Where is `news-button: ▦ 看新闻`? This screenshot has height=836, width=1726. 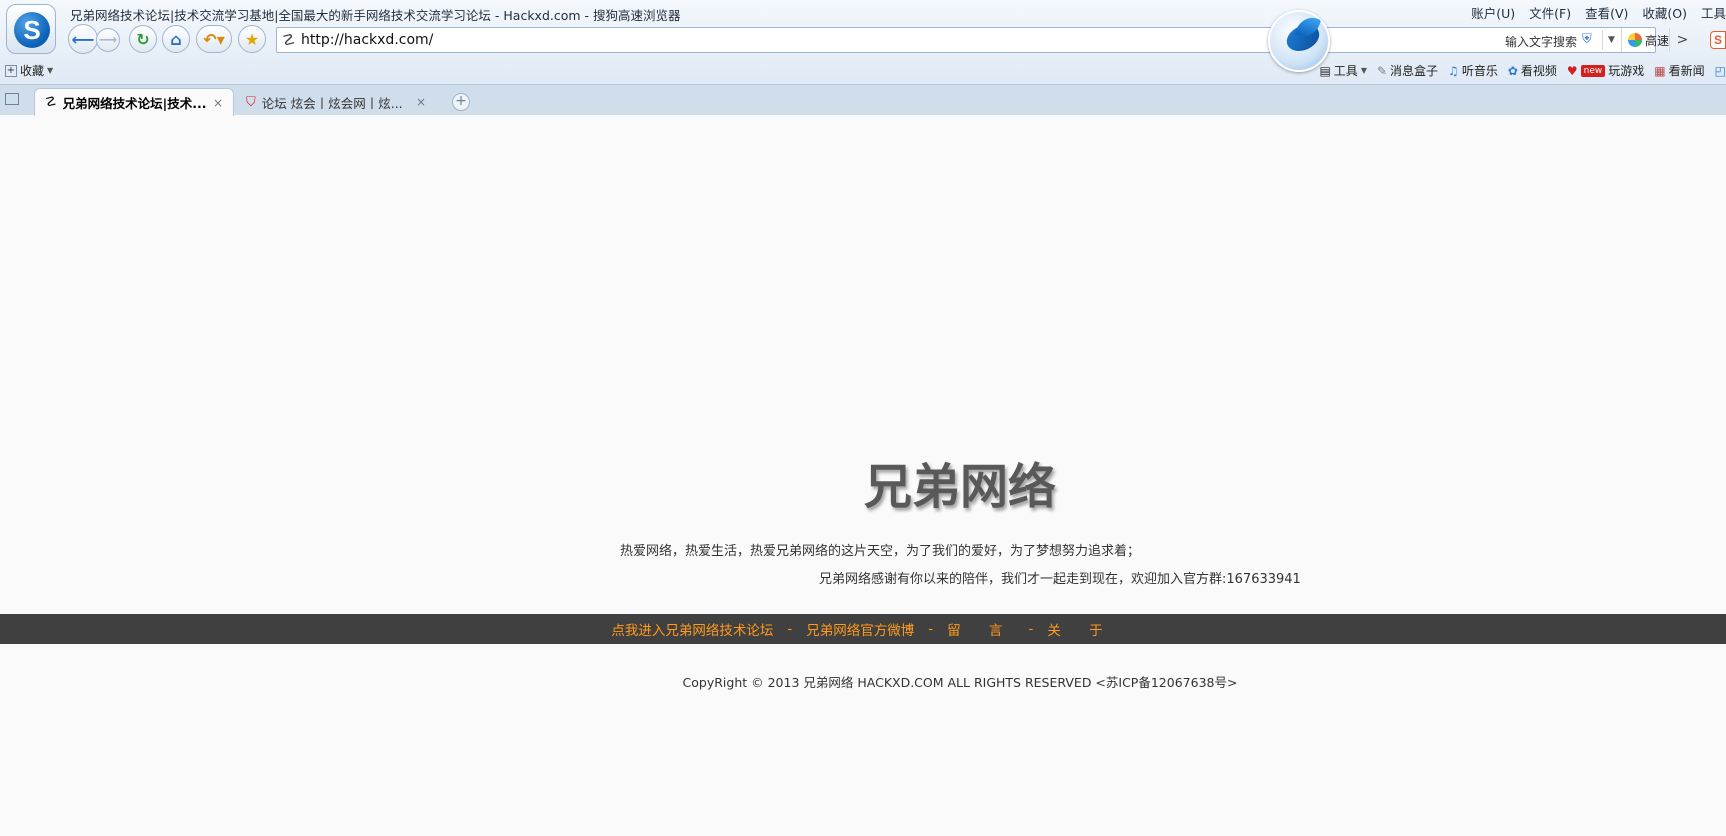 news-button: ▦ 看新闻 is located at coordinates (1679, 70).